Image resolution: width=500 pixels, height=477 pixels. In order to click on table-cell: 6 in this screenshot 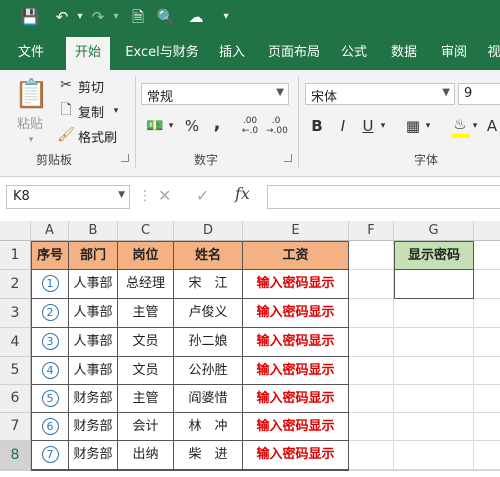, I will do `click(50, 427)`.